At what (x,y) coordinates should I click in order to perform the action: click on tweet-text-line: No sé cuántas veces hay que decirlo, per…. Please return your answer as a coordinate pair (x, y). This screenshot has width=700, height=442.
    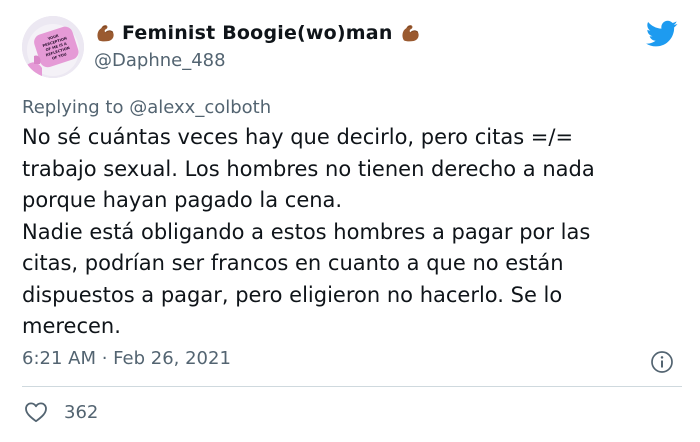
    Looking at the image, I should click on (298, 137).